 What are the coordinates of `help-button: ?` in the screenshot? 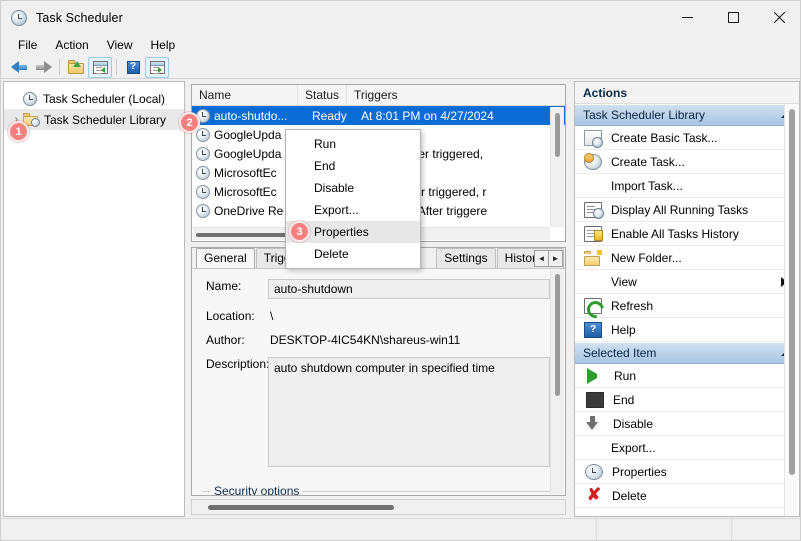 It's located at (133, 67).